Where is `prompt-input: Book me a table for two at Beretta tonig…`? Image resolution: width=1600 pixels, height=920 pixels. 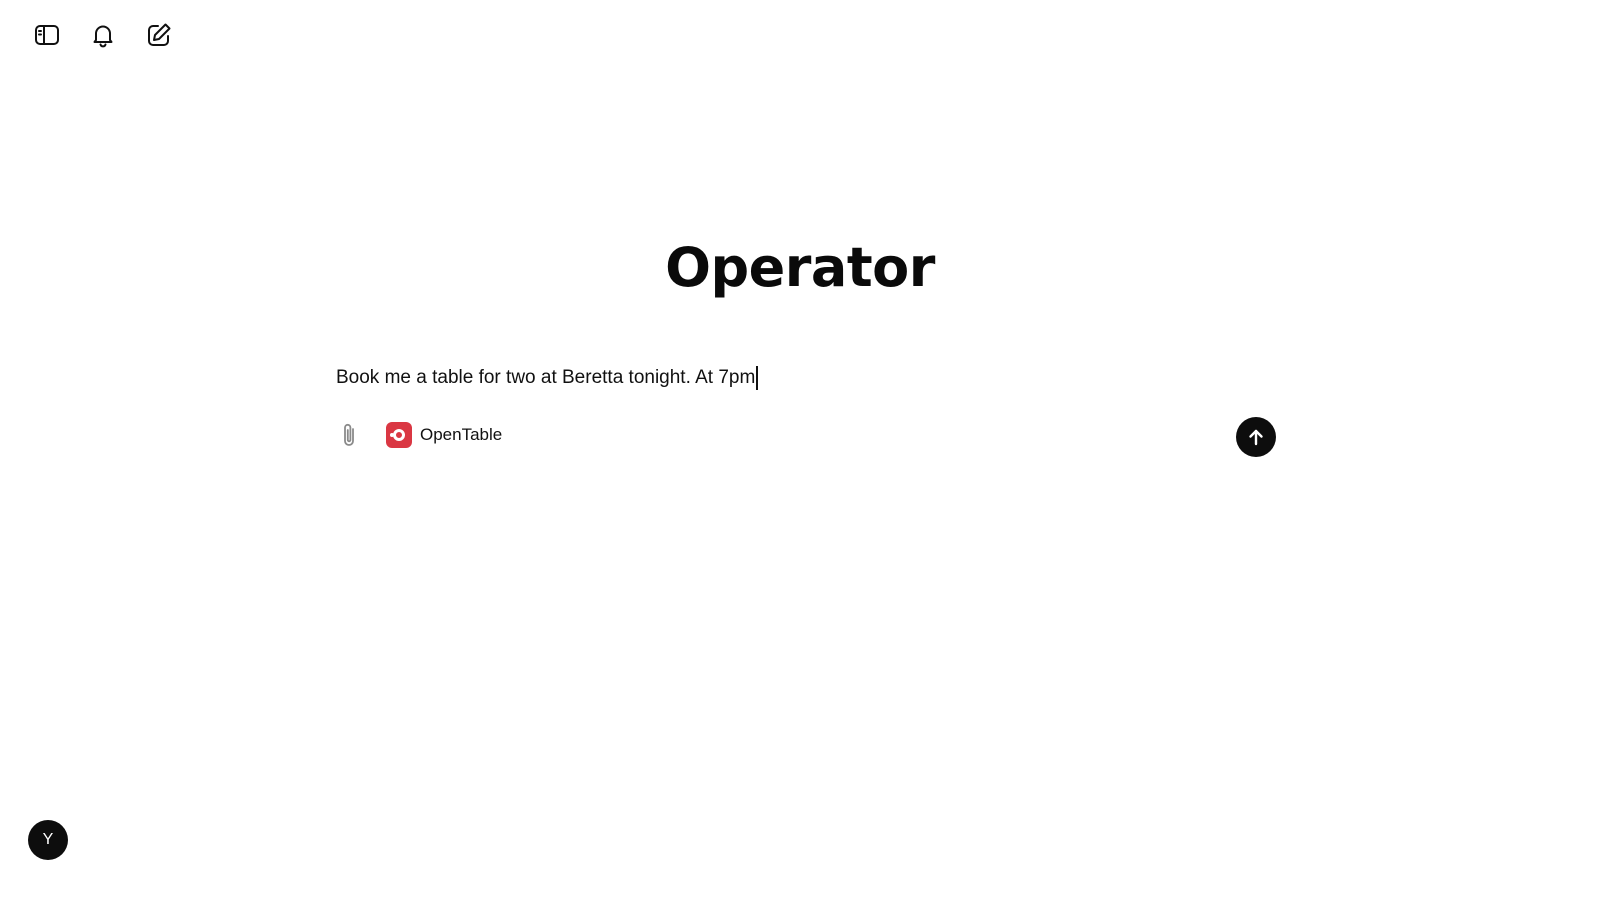
prompt-input: Book me a table for two at Beretta tonig… is located at coordinates (547, 378).